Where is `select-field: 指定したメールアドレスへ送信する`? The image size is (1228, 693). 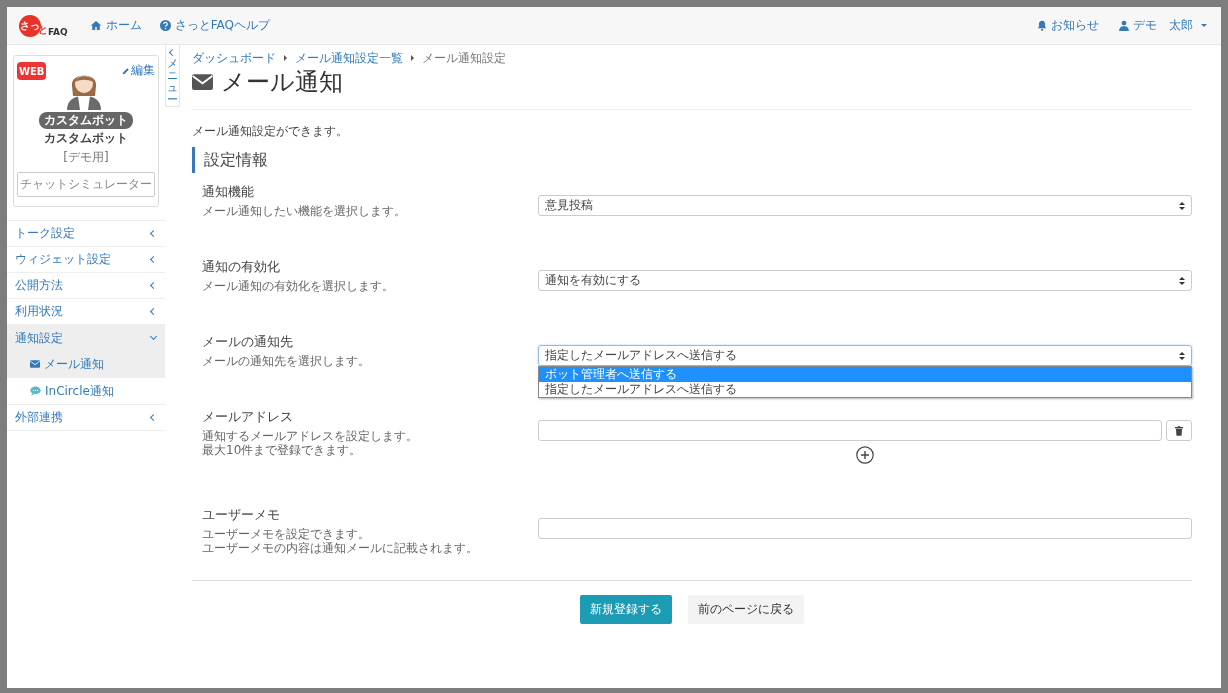
select-field: 指定したメールアドレスへ送信する is located at coordinates (865, 355).